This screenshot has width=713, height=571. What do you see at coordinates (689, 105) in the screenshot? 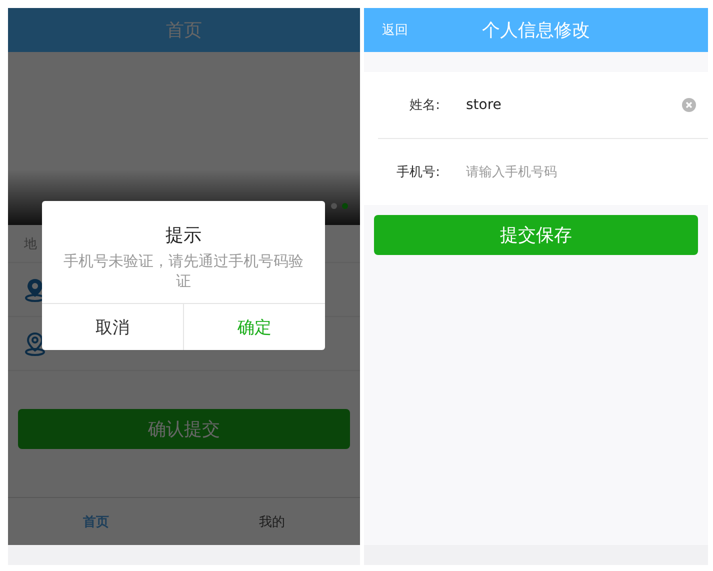
I see `clear-icon` at bounding box center [689, 105].